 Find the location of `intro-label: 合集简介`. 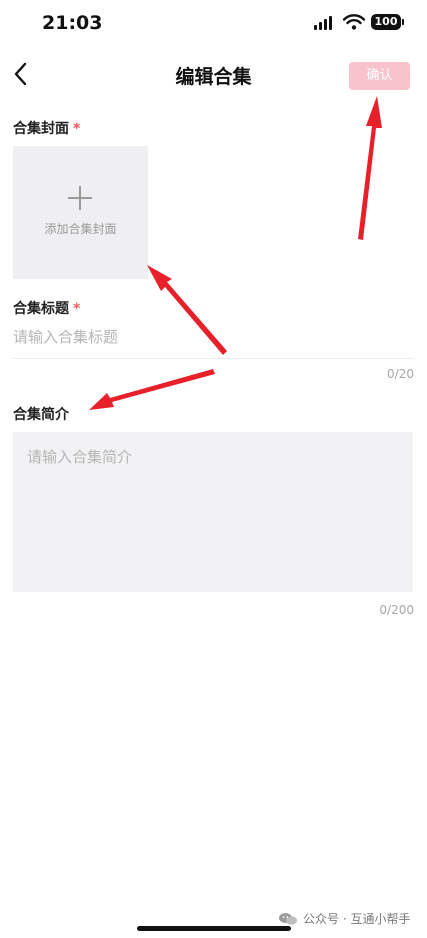

intro-label: 合集简介 is located at coordinates (41, 415).